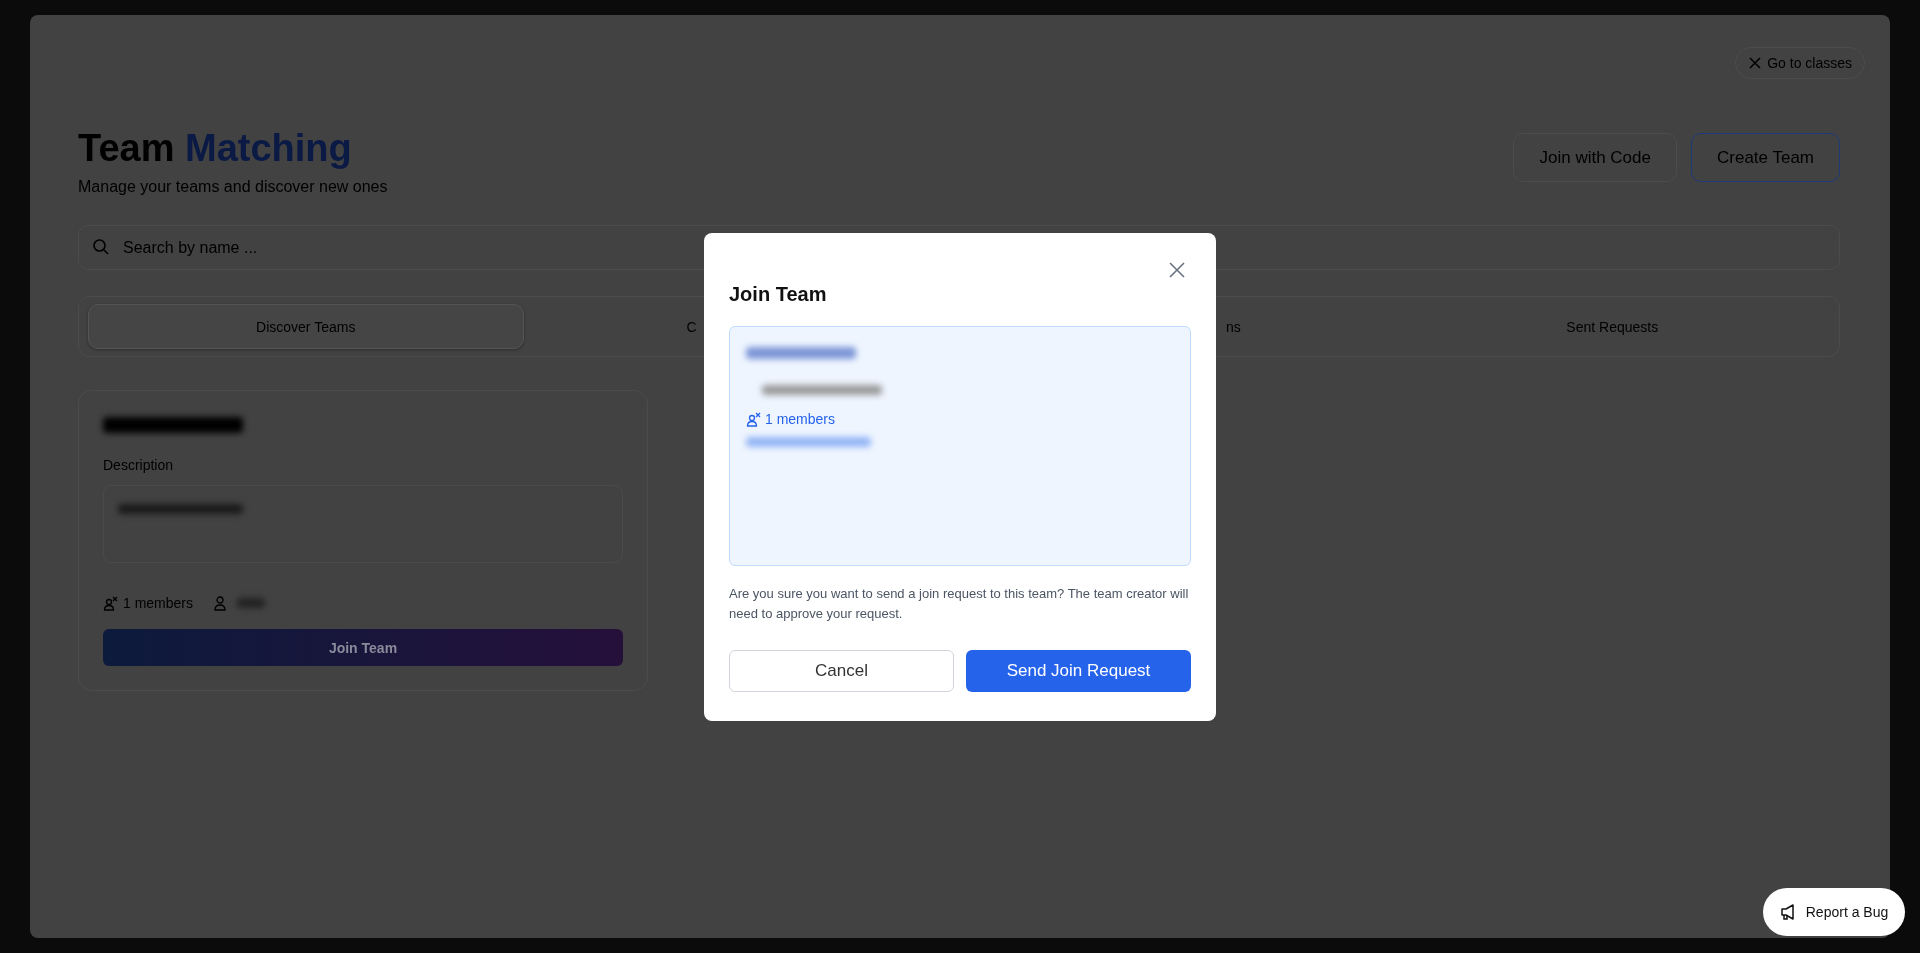 This screenshot has width=1920, height=953. What do you see at coordinates (306, 326) in the screenshot?
I see `tab: Discover Teams` at bounding box center [306, 326].